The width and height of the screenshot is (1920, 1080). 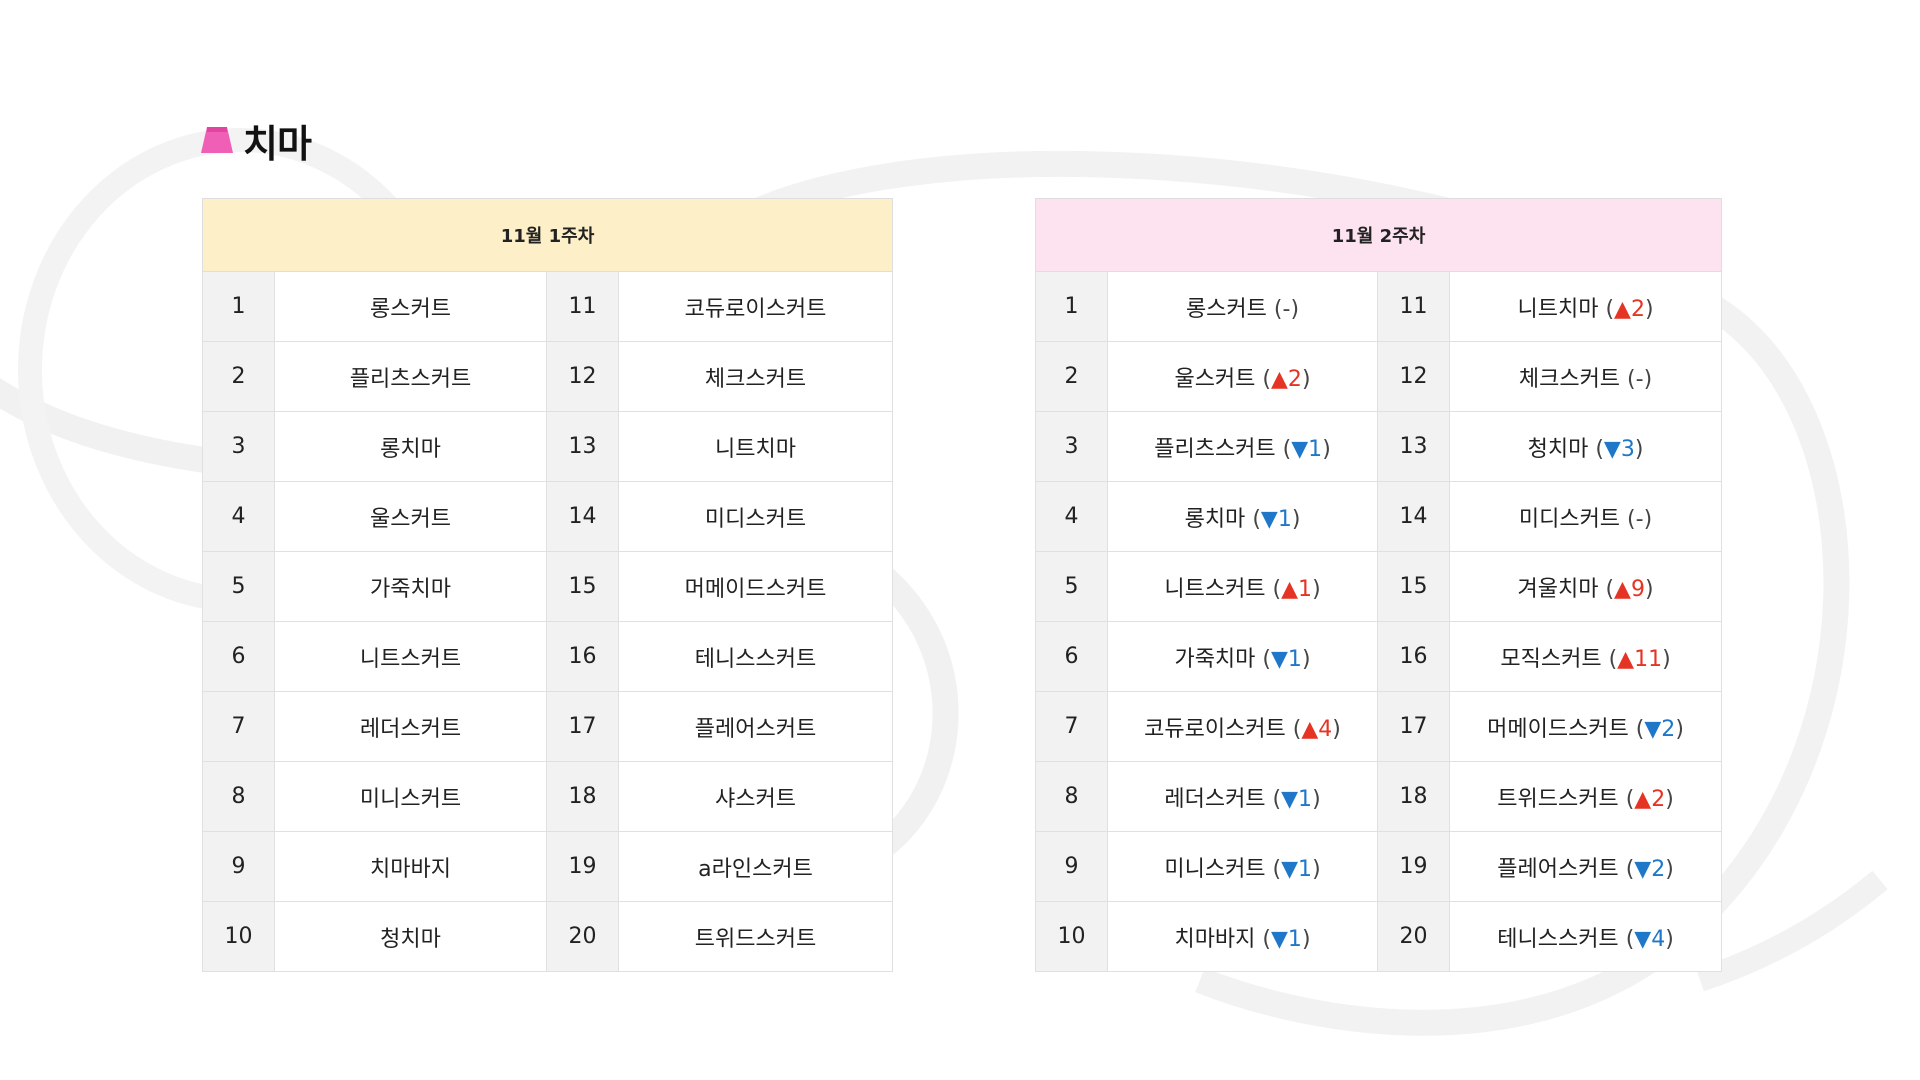 I want to click on keyword-name: 미디스커트, so click(x=755, y=516).